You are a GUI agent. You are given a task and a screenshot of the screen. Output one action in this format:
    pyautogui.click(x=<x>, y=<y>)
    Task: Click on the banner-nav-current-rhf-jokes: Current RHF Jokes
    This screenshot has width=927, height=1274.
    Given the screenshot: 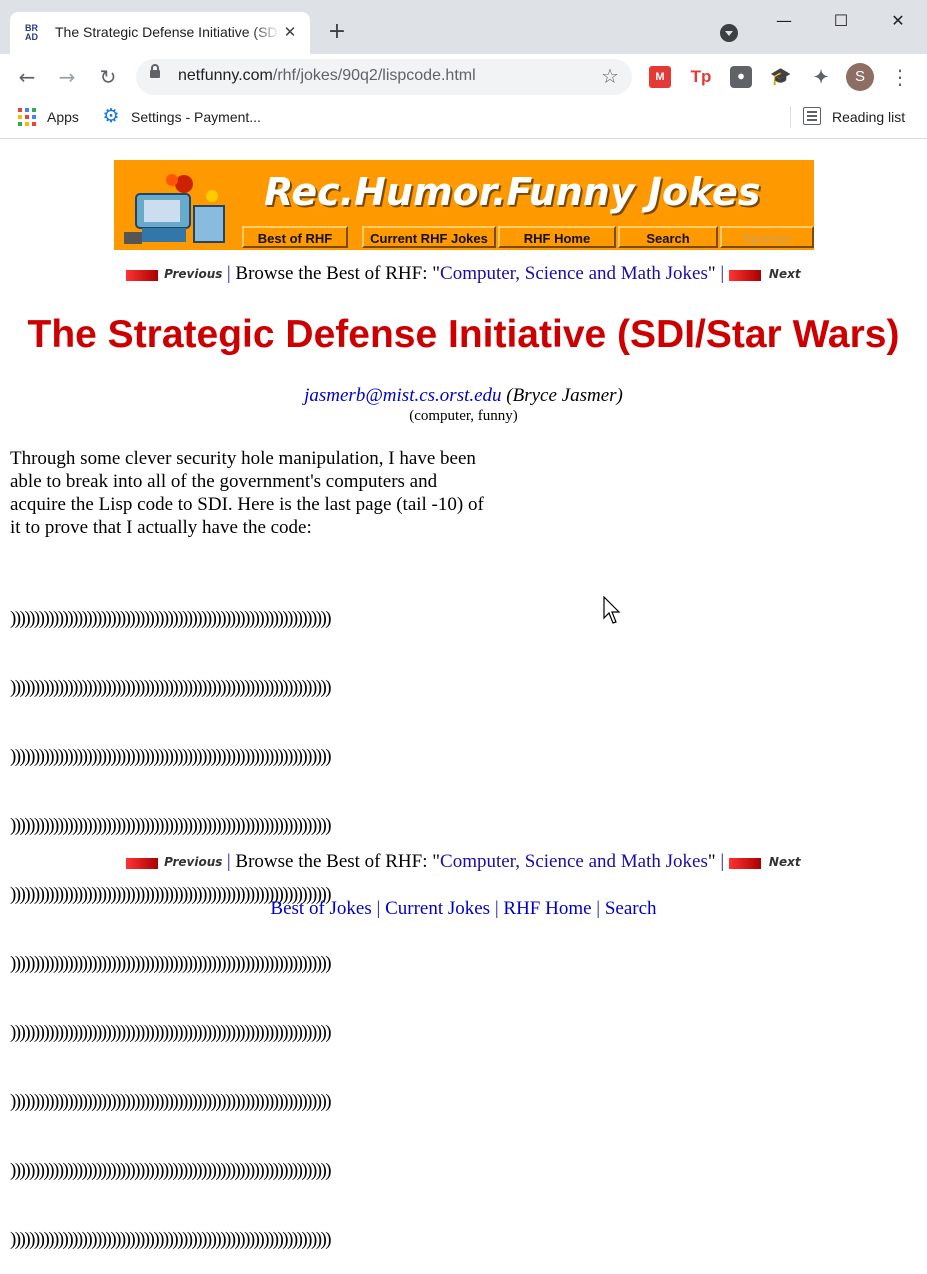 What is the action you would take?
    pyautogui.click(x=429, y=237)
    